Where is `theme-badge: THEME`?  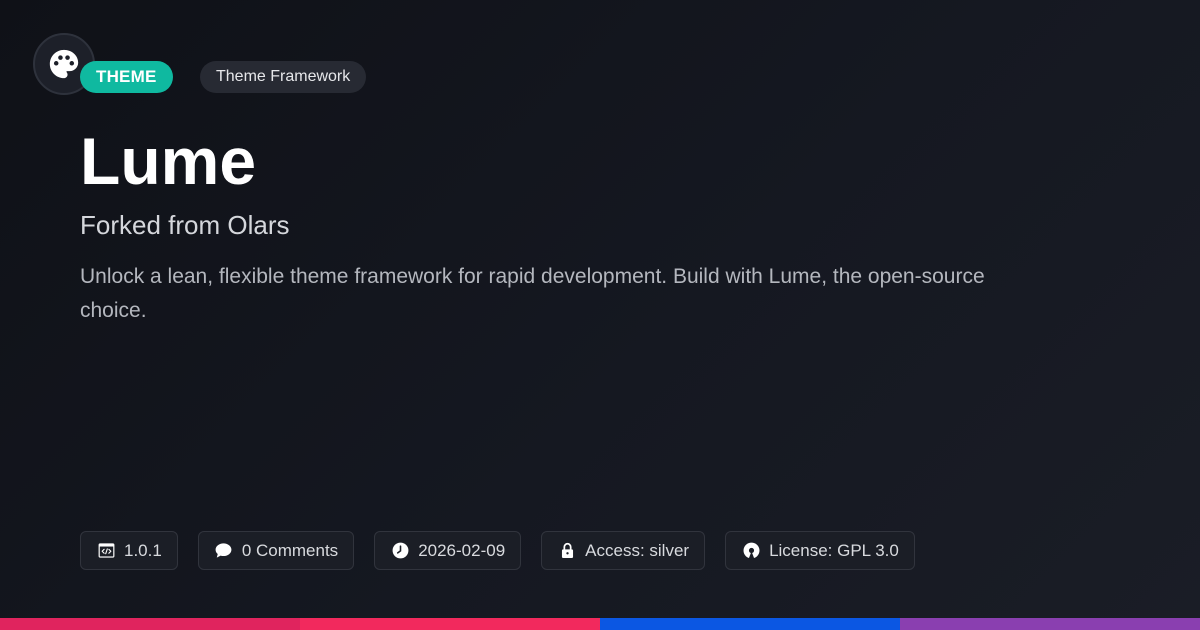 theme-badge: THEME is located at coordinates (126, 77).